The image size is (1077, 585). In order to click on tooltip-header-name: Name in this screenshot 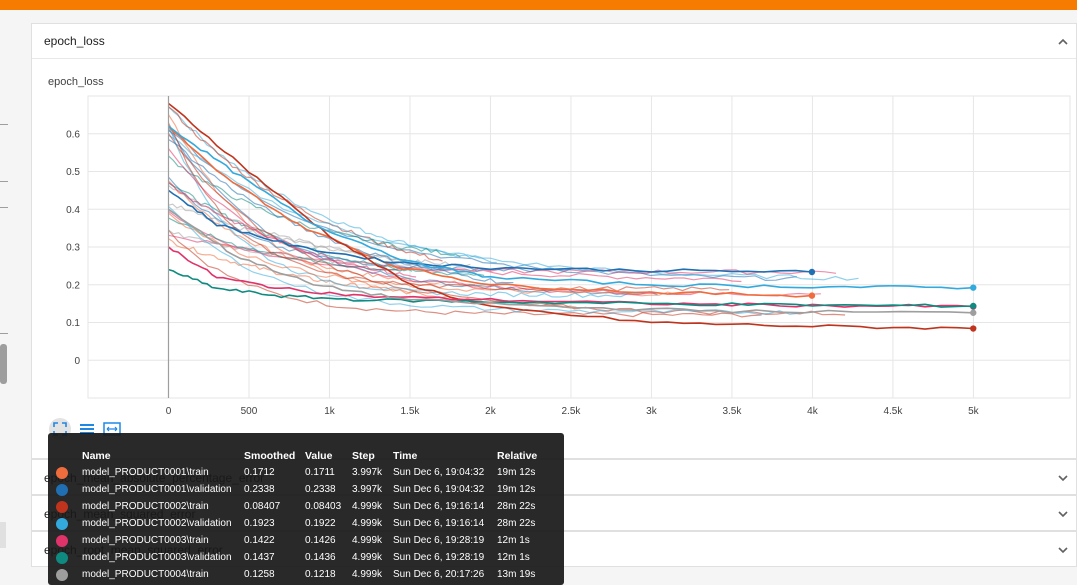, I will do `click(96, 455)`.